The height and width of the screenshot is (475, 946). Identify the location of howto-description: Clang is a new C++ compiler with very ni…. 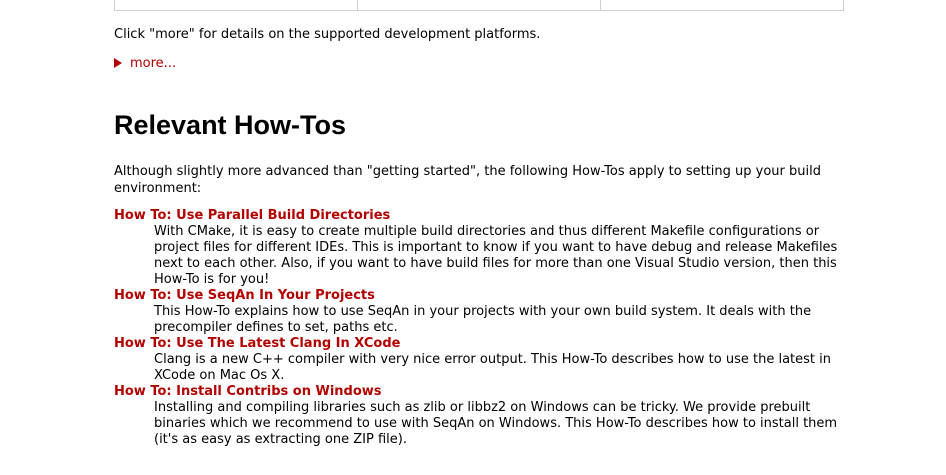
(492, 367).